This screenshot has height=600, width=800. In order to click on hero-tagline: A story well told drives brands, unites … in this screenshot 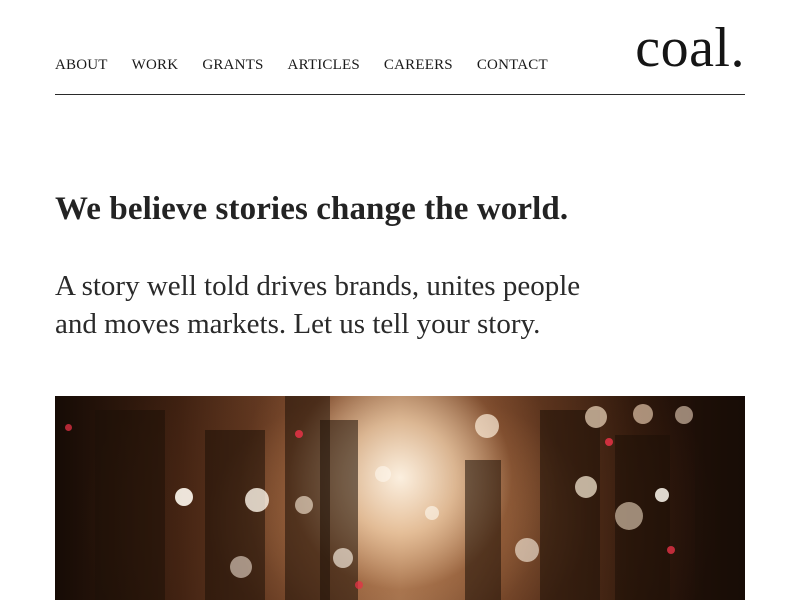, I will do `click(345, 305)`.